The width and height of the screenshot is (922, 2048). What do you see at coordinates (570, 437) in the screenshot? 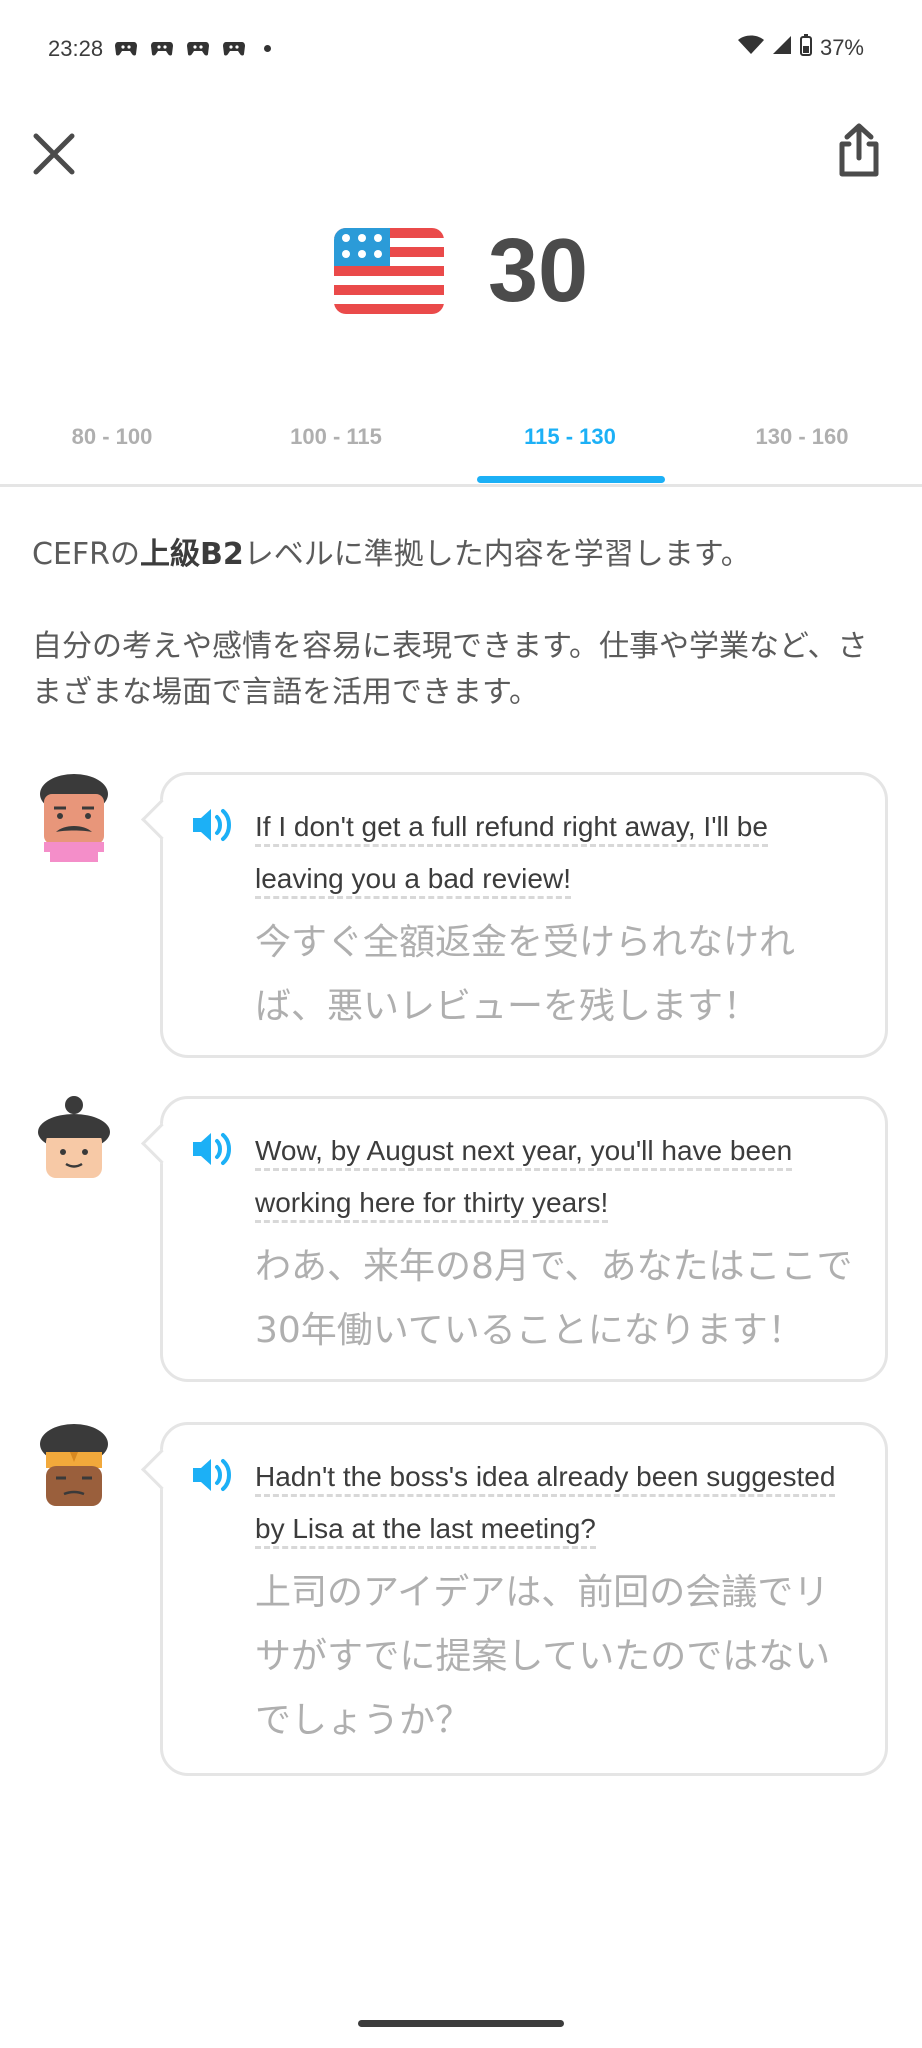
I see `tab-115-130: 115 - 130` at bounding box center [570, 437].